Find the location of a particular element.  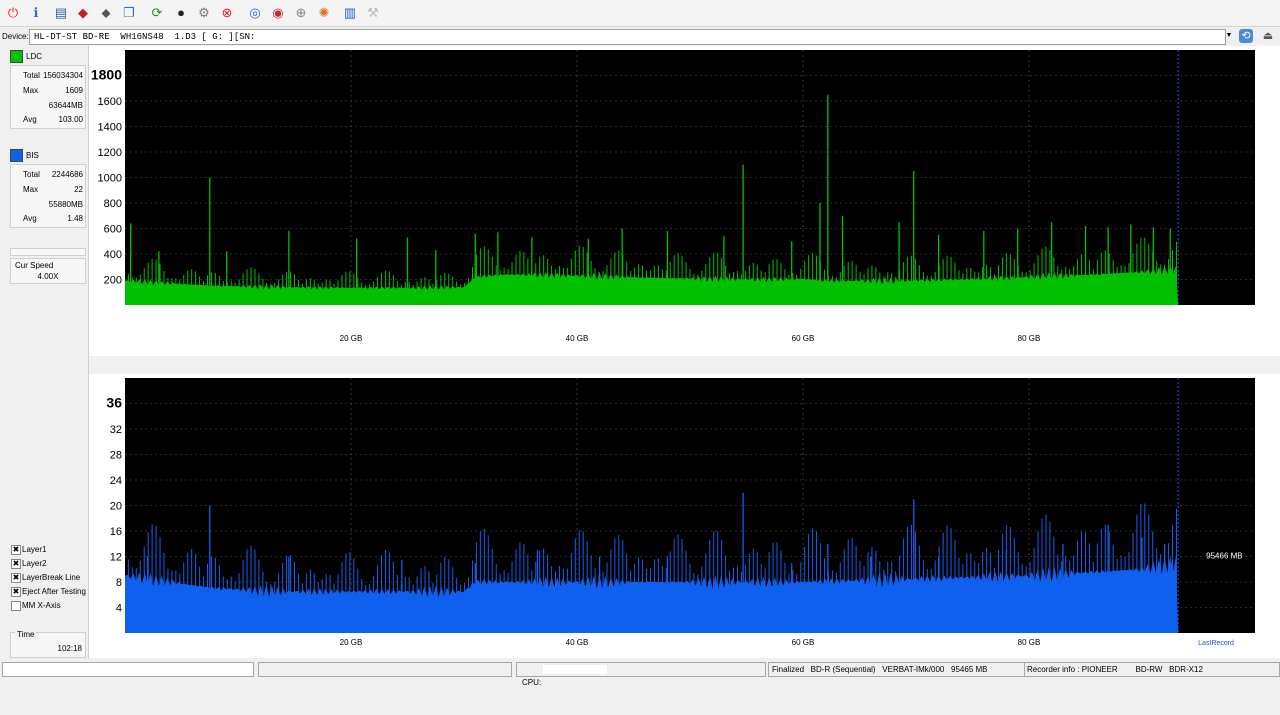

size-annotation: 95466 MB is located at coordinates (1224, 556).